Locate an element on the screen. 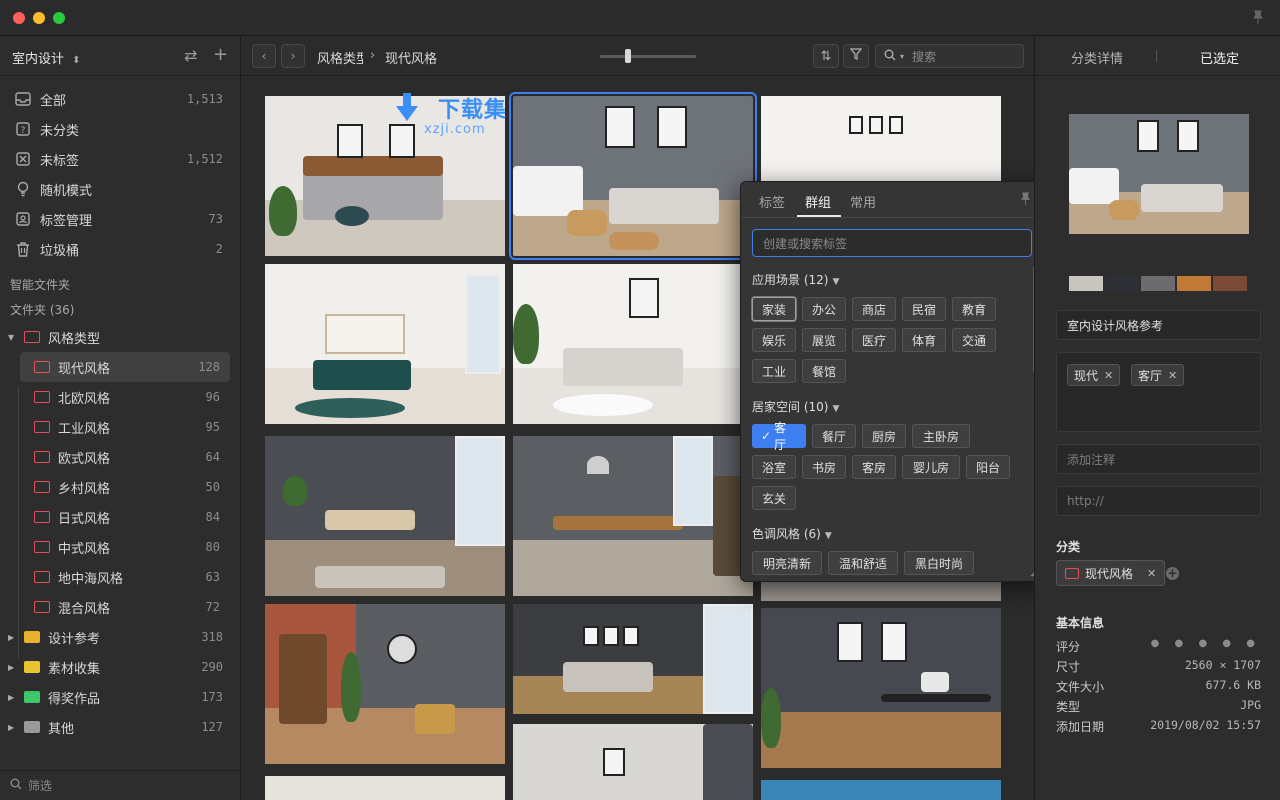  tag-chip: 办公 is located at coordinates (824, 309).